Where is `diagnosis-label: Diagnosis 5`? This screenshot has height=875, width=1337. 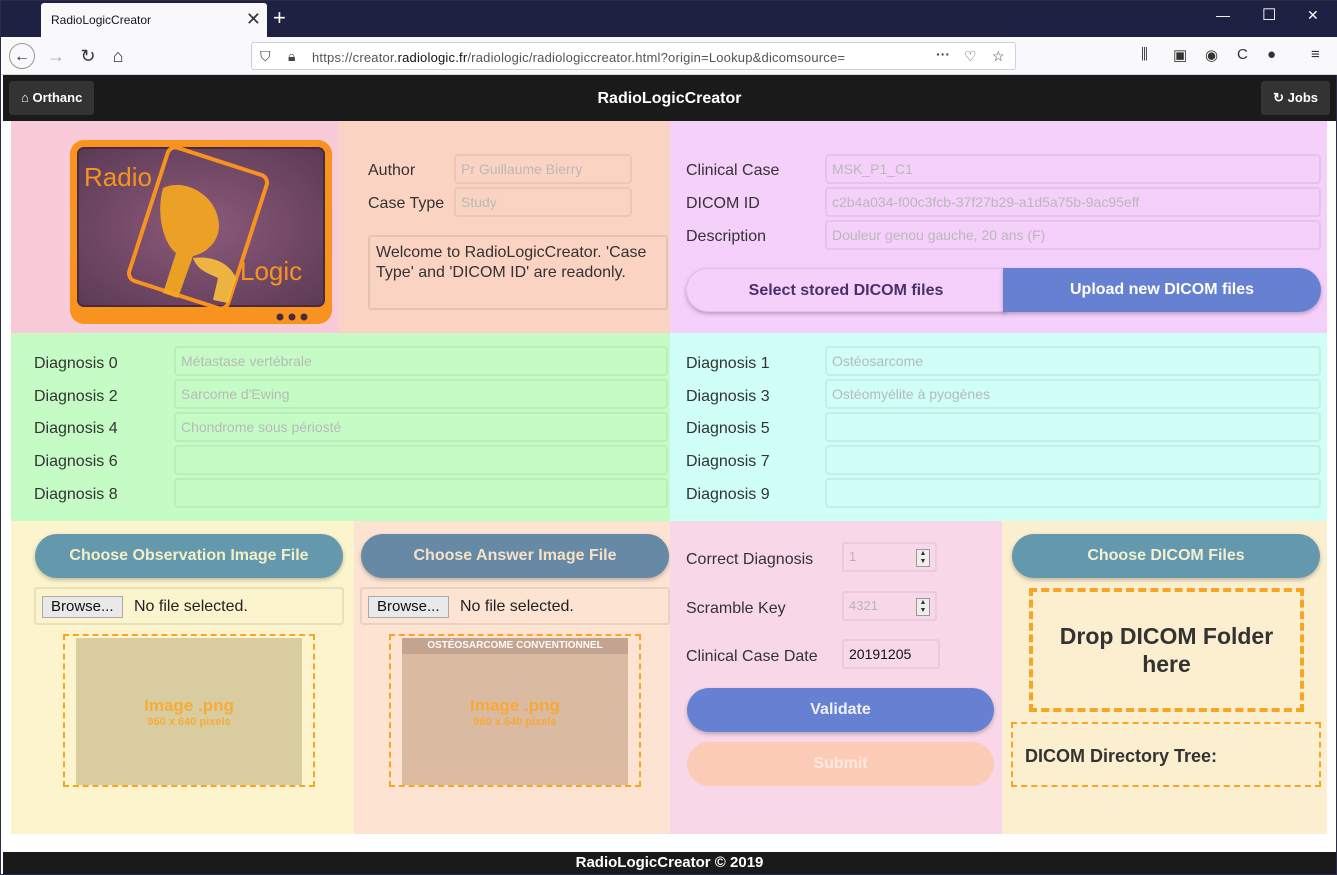 diagnosis-label: Diagnosis 5 is located at coordinates (728, 428).